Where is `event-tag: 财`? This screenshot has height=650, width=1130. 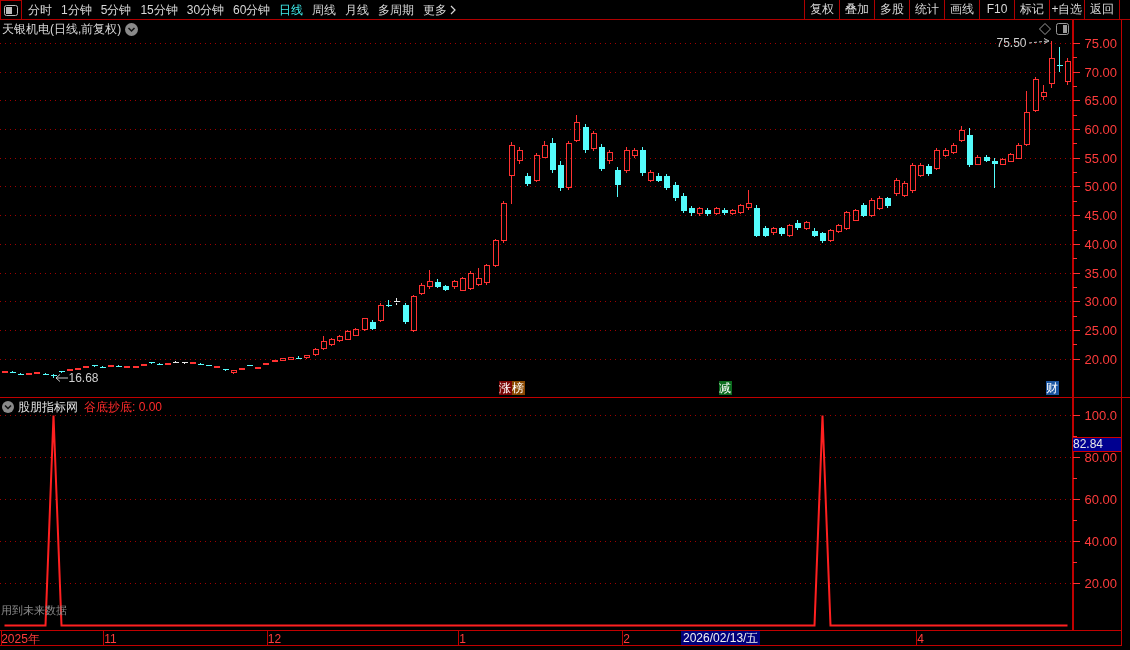 event-tag: 财 is located at coordinates (1052, 388).